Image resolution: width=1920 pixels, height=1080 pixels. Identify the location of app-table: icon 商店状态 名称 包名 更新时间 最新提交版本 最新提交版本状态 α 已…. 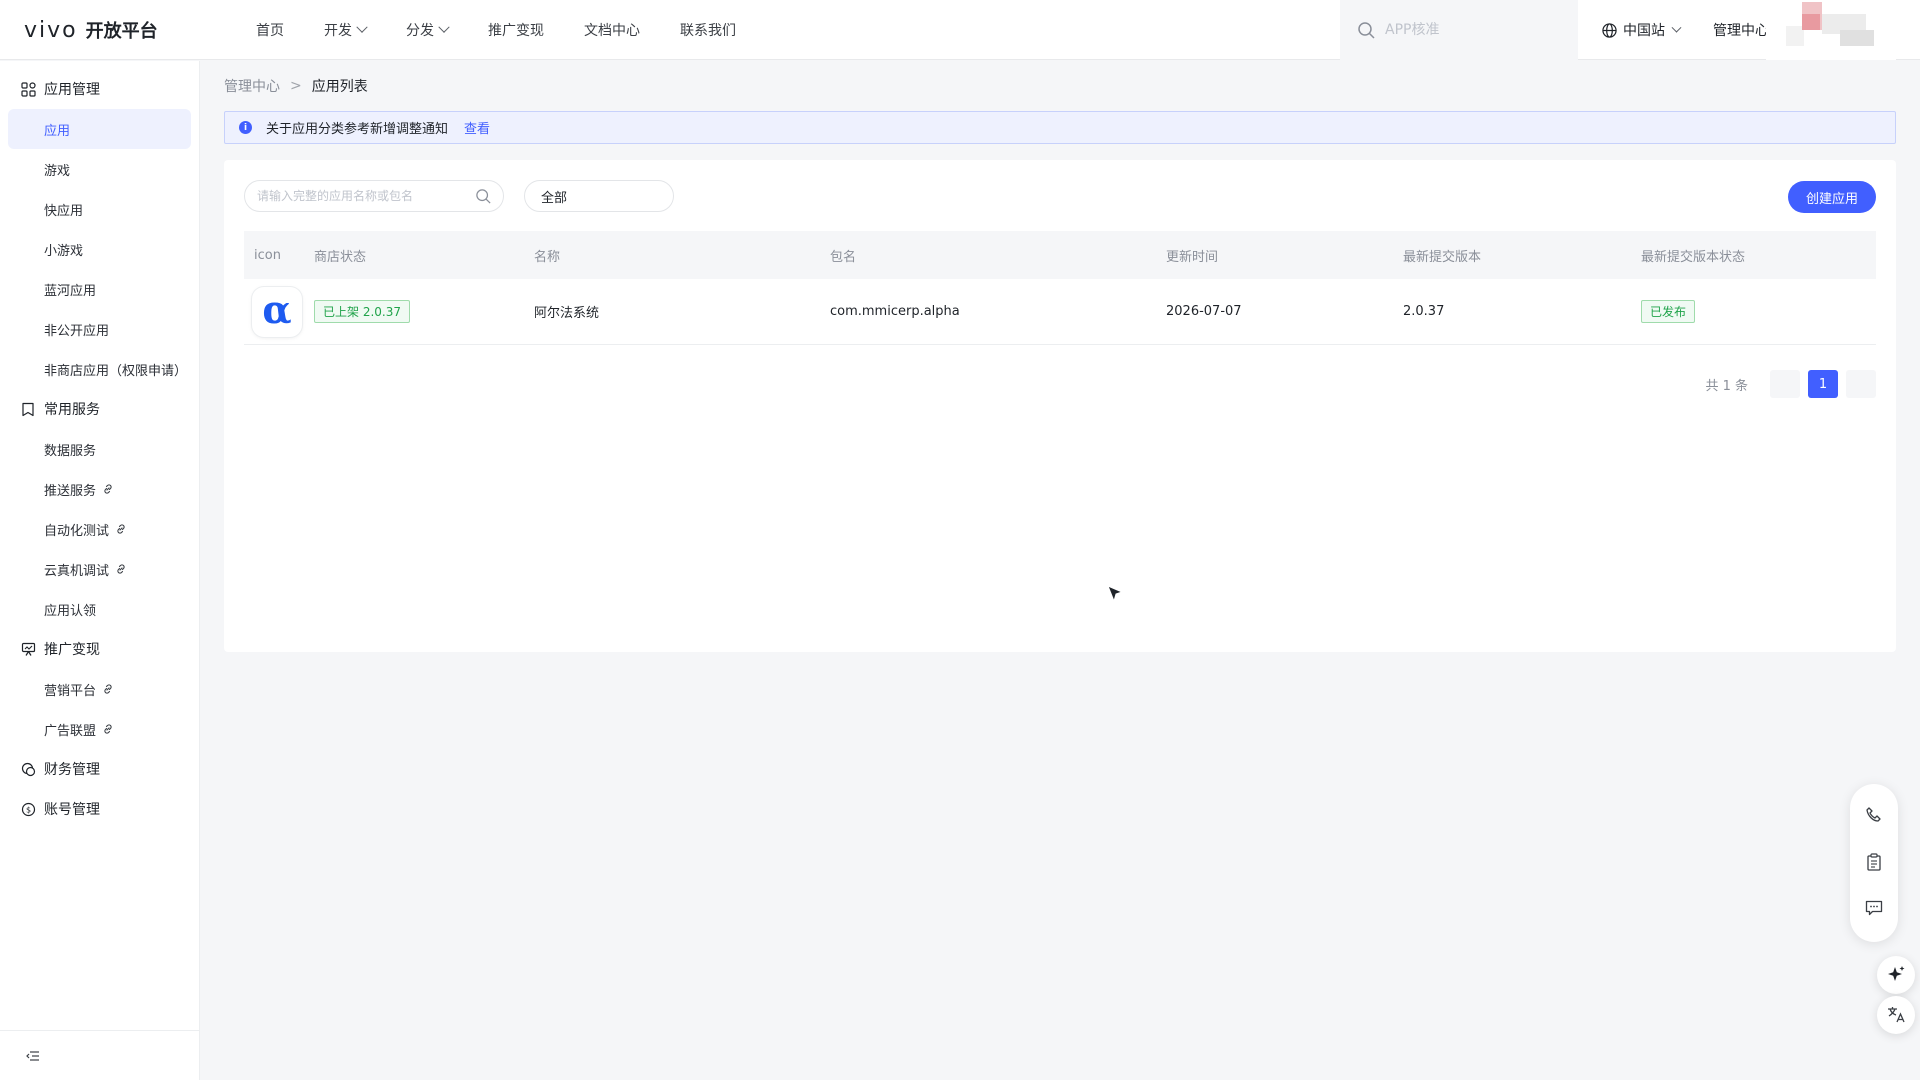
(1060, 288).